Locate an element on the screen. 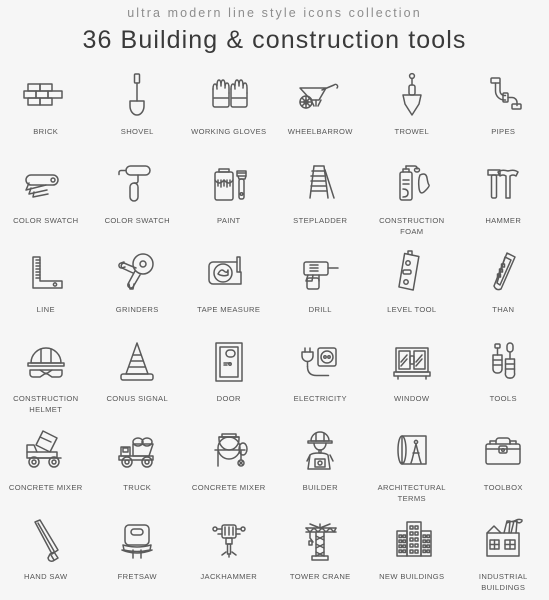  icon-cell: THAN is located at coordinates (503, 287).